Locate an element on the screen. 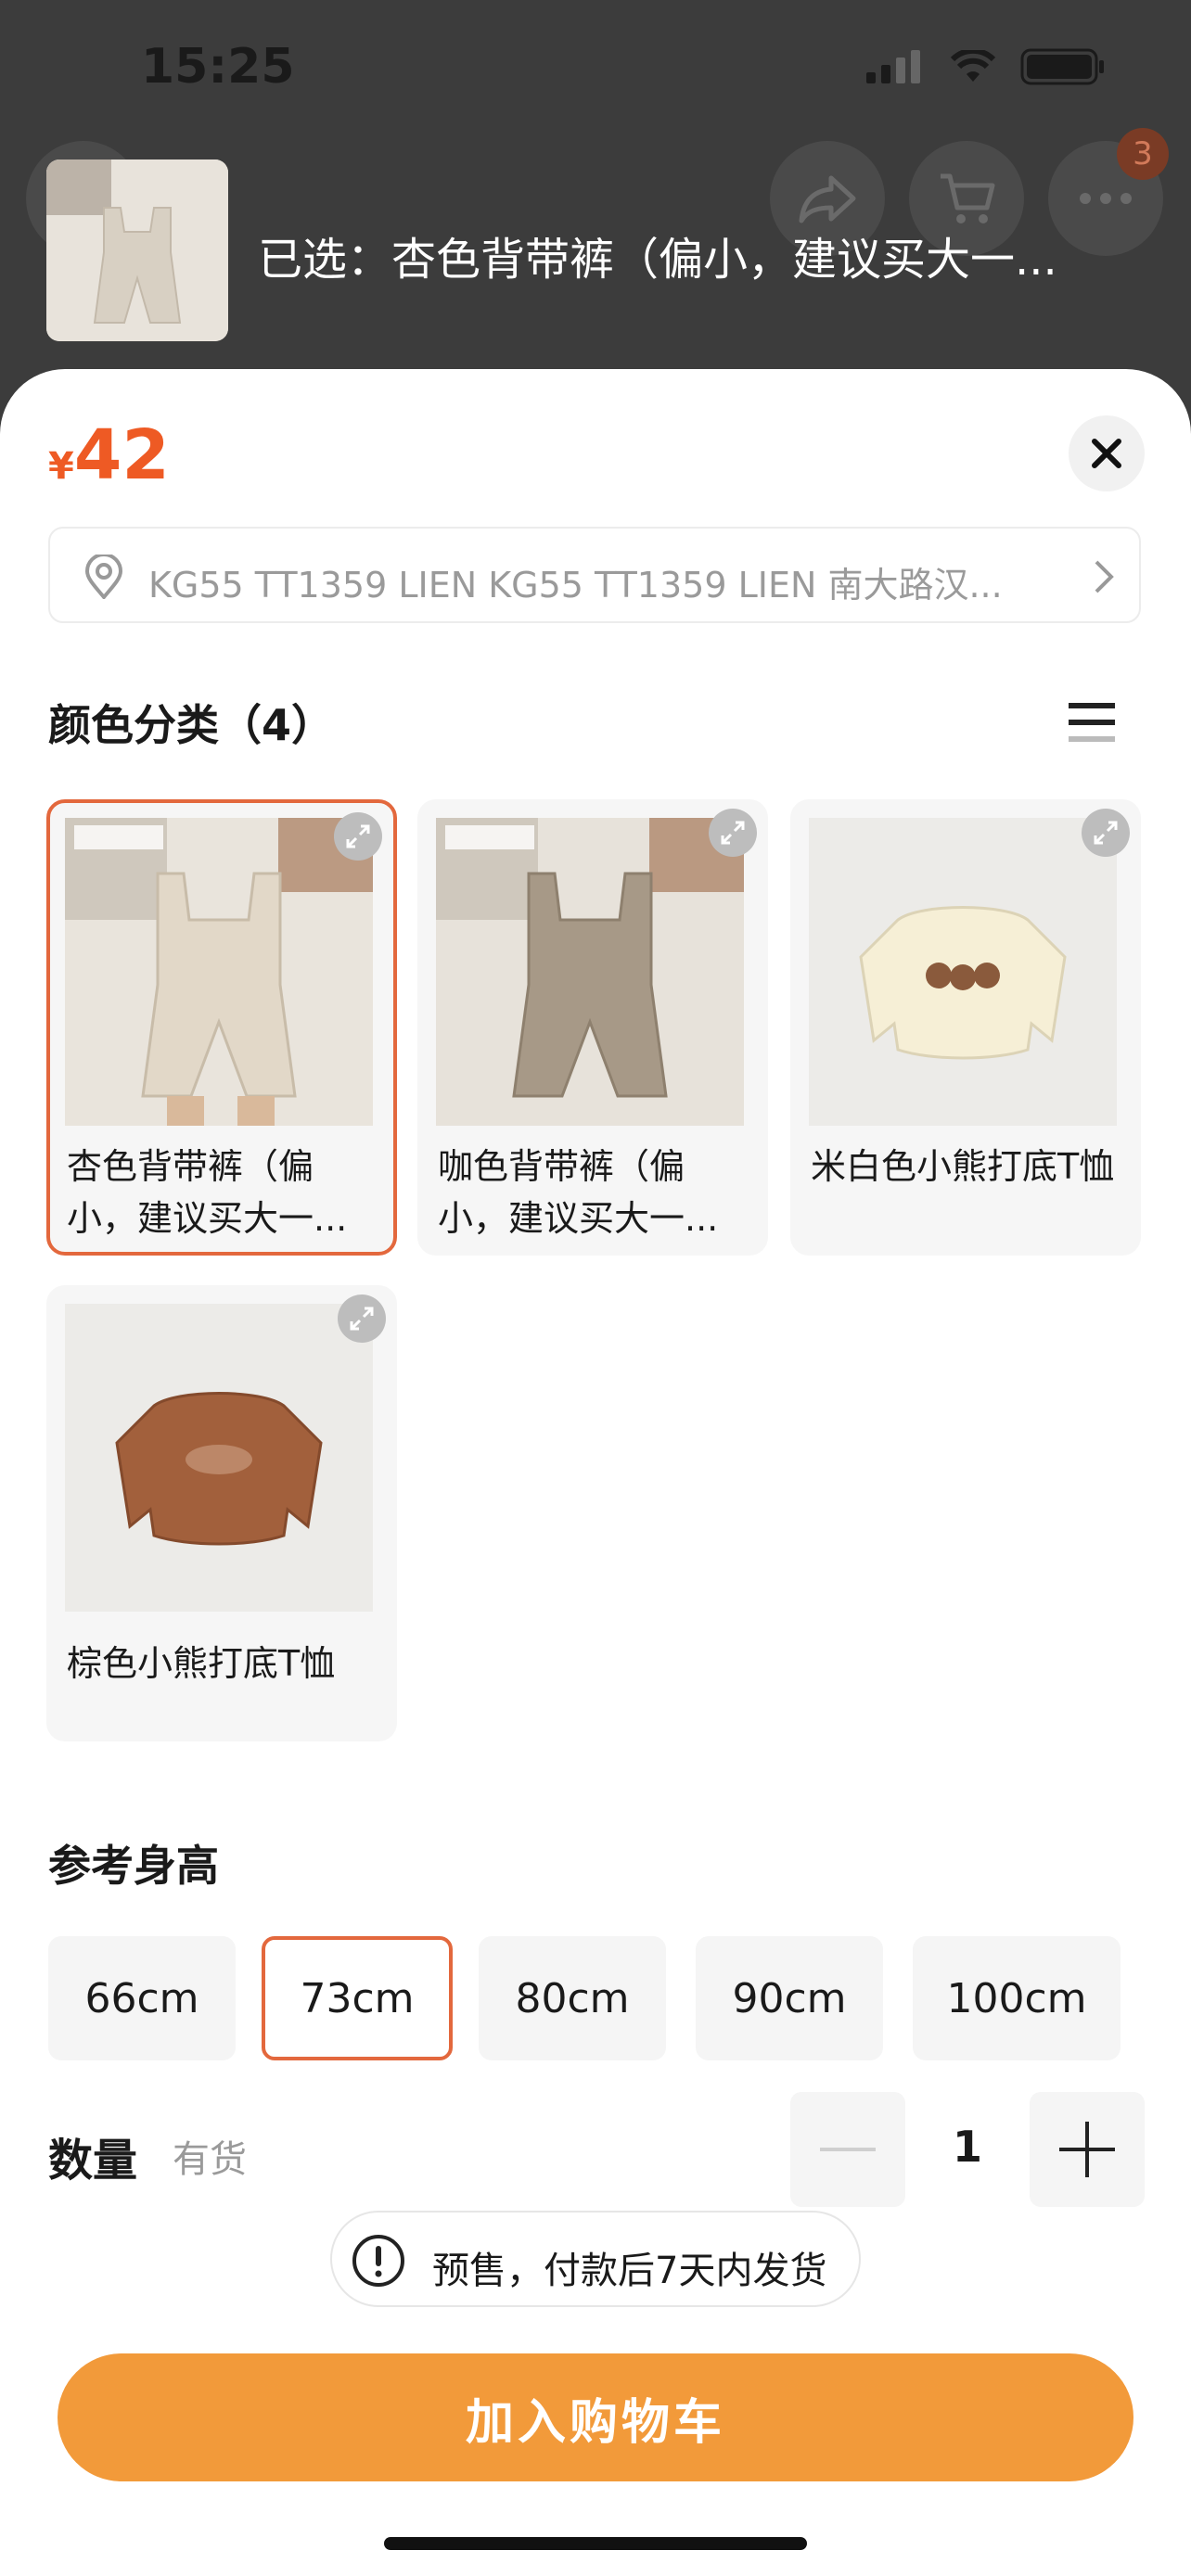  quantity-decrease-button is located at coordinates (847, 2150).